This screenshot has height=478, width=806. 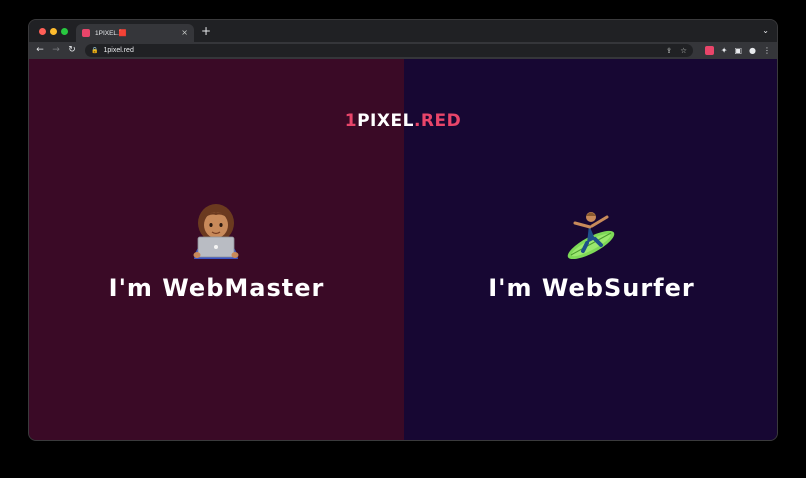 What do you see at coordinates (216, 231) in the screenshot?
I see `woman-technologist-icon` at bounding box center [216, 231].